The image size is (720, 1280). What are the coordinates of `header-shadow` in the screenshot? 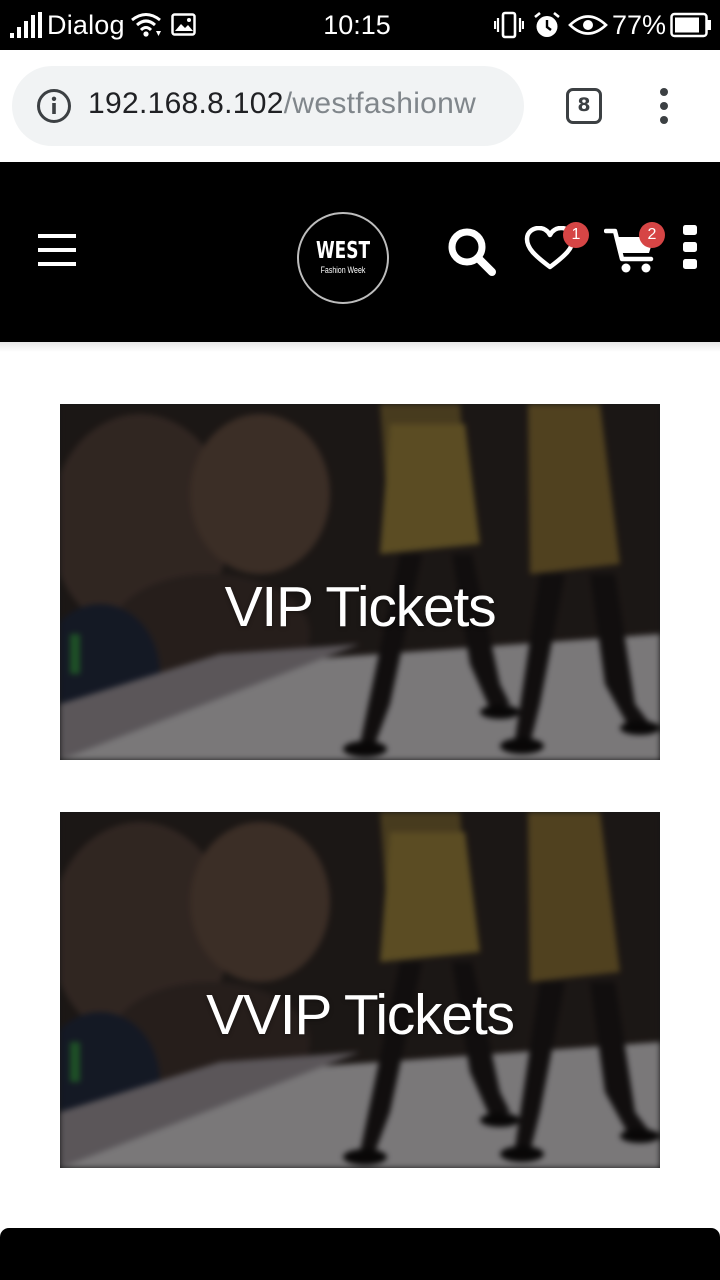 It's located at (360, 347).